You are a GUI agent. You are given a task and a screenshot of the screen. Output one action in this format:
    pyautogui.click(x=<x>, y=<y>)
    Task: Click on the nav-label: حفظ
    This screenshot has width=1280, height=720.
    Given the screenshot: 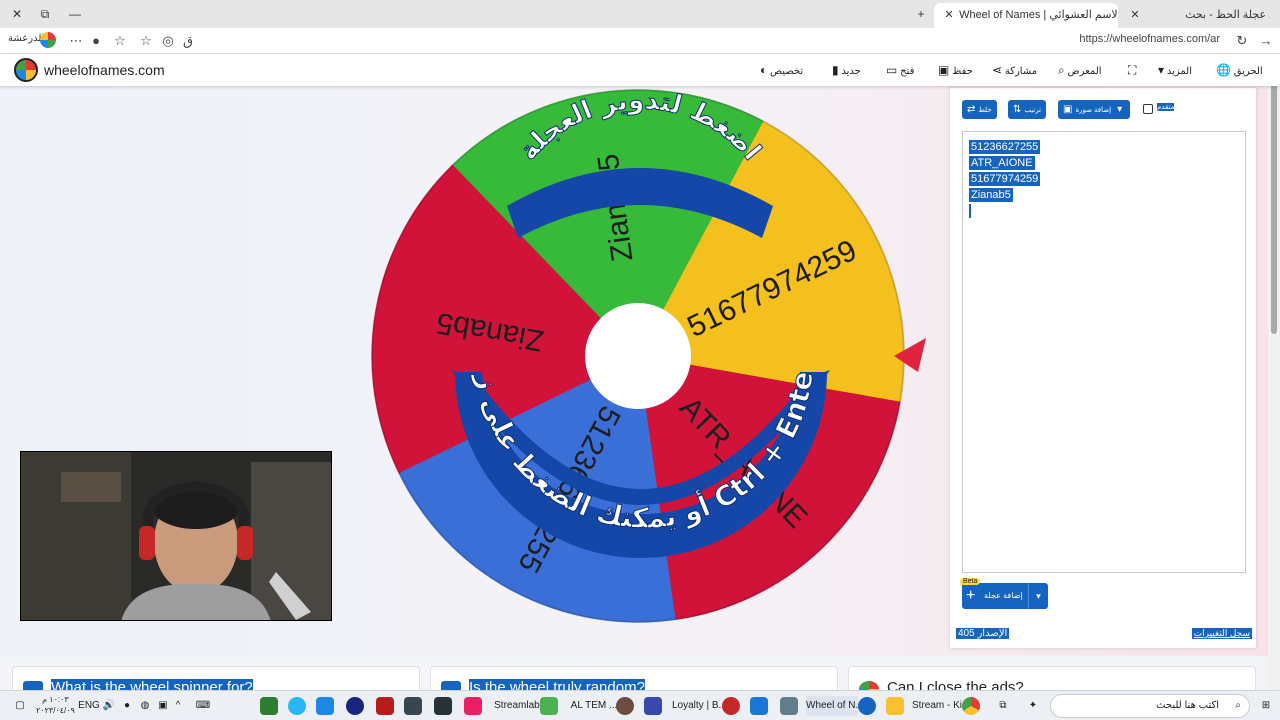 What is the action you would take?
    pyautogui.click(x=962, y=71)
    